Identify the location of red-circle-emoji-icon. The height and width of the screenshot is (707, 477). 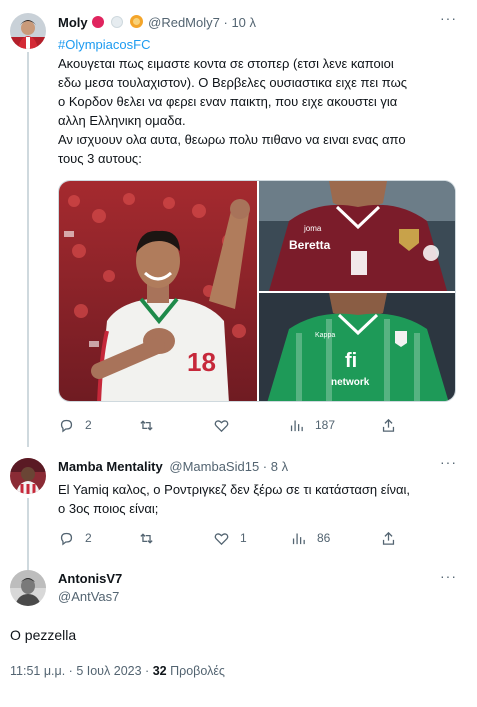
(98, 22).